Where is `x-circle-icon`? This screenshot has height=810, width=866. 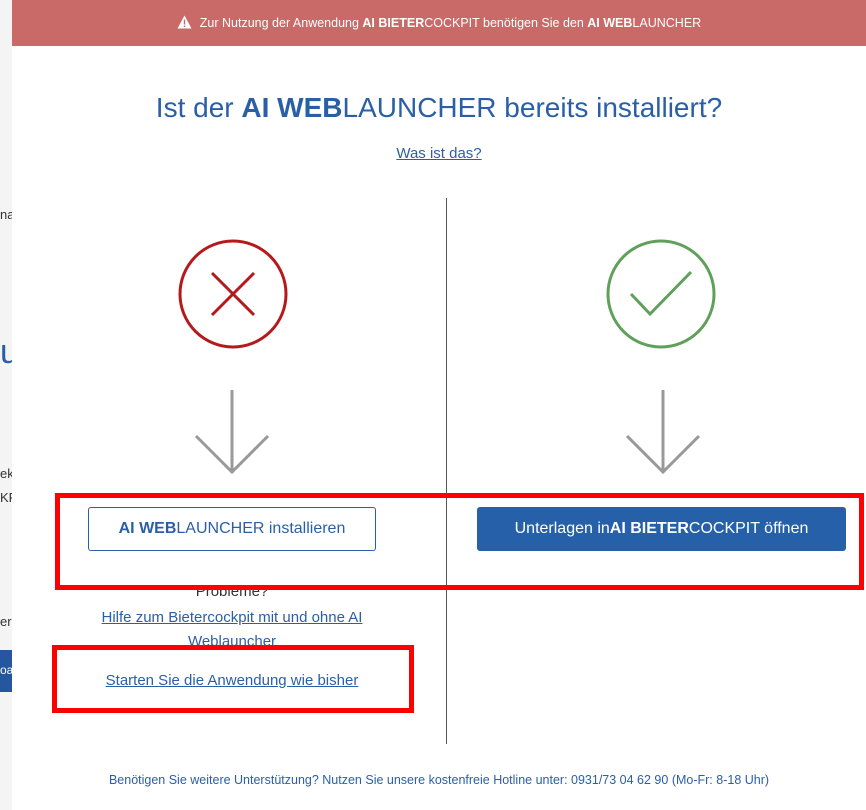 x-circle-icon is located at coordinates (233, 294).